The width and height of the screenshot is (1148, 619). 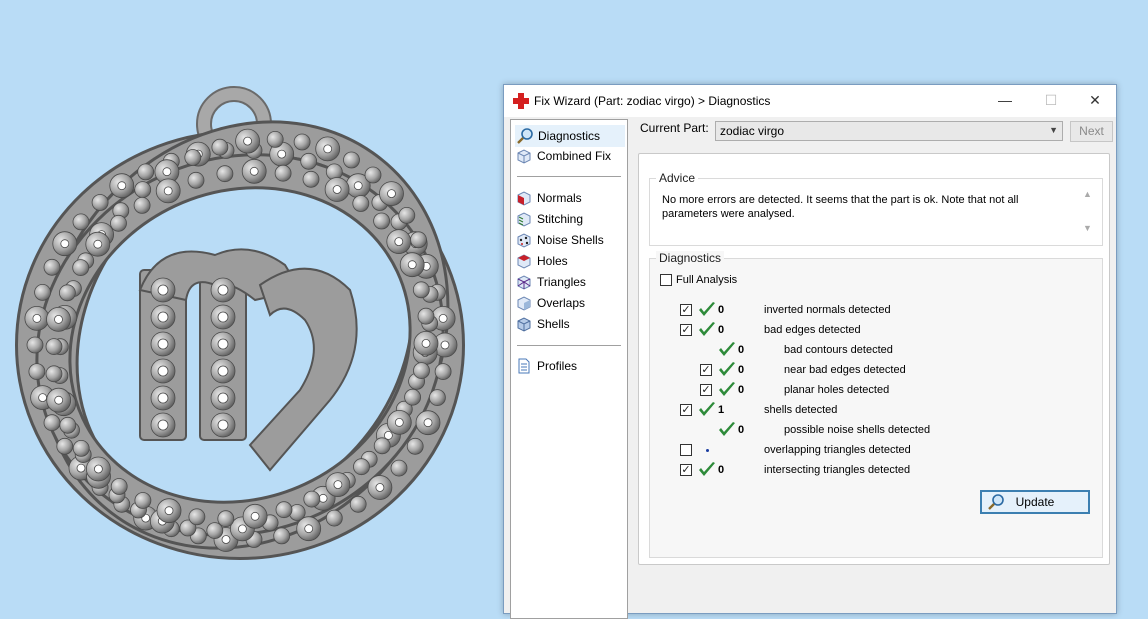 What do you see at coordinates (812, 330) in the screenshot?
I see `row-label: bad edges detected` at bounding box center [812, 330].